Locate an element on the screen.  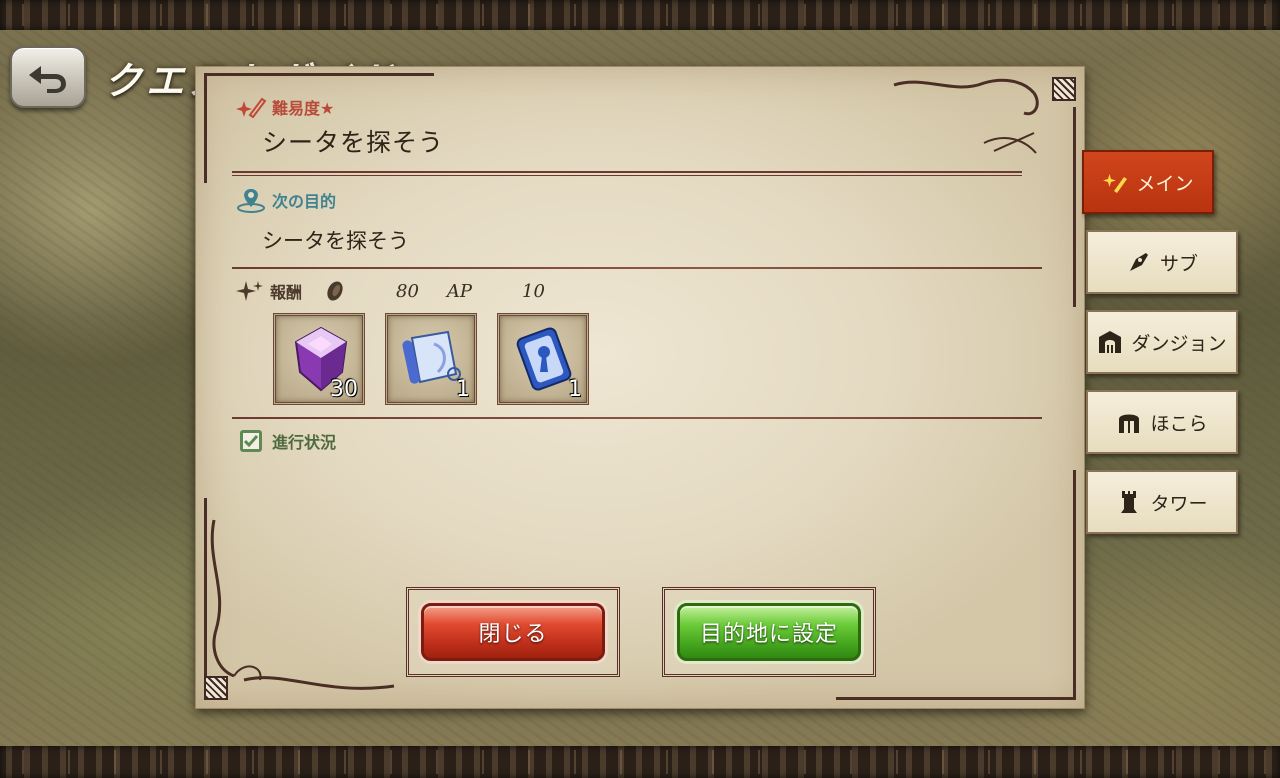
reward-divider is located at coordinates (637, 418).